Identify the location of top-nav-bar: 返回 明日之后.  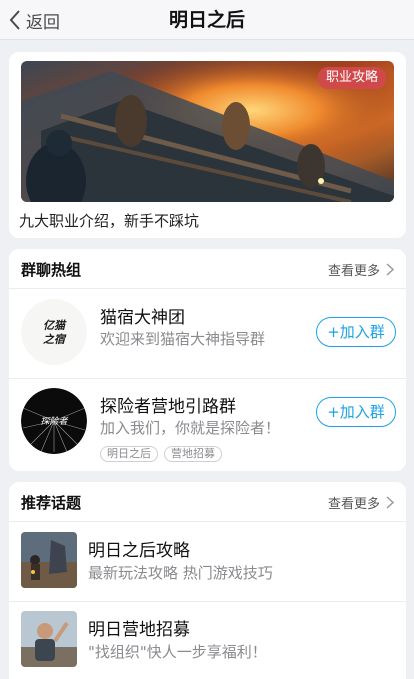
(207, 20).